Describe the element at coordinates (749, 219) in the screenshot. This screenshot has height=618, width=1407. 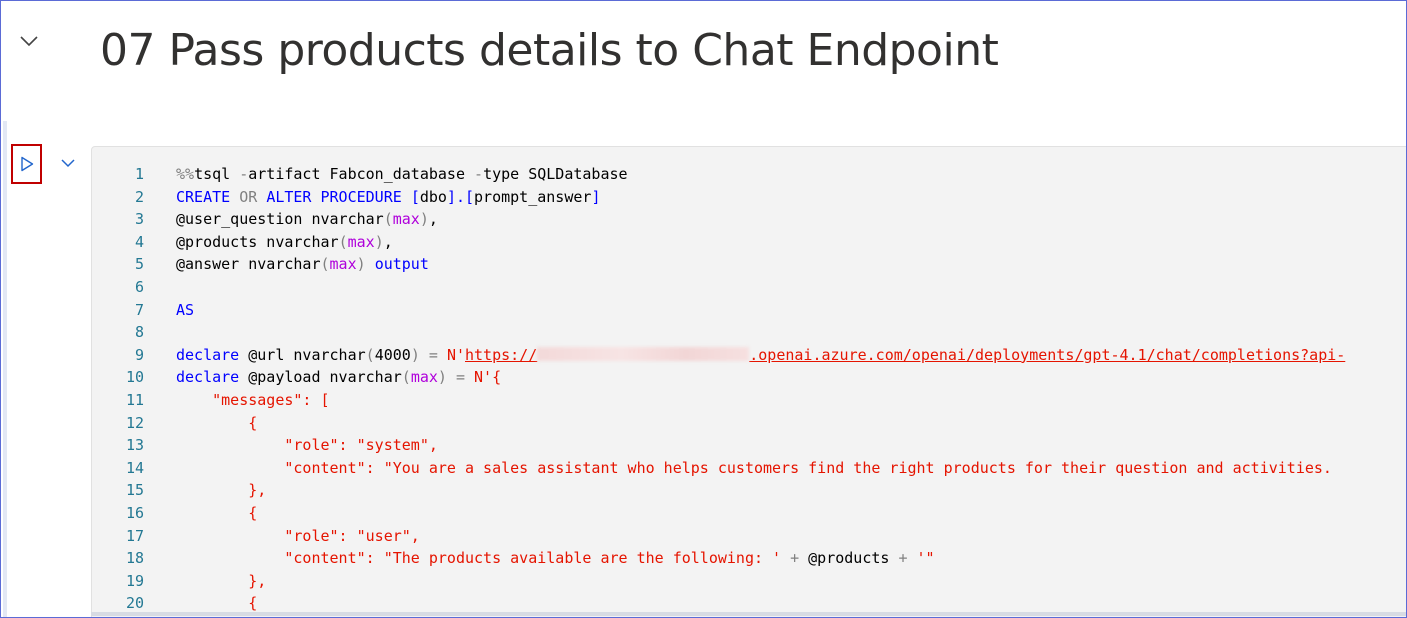
I see `code-line: 3 @user_question nvarchar(max),` at that location.